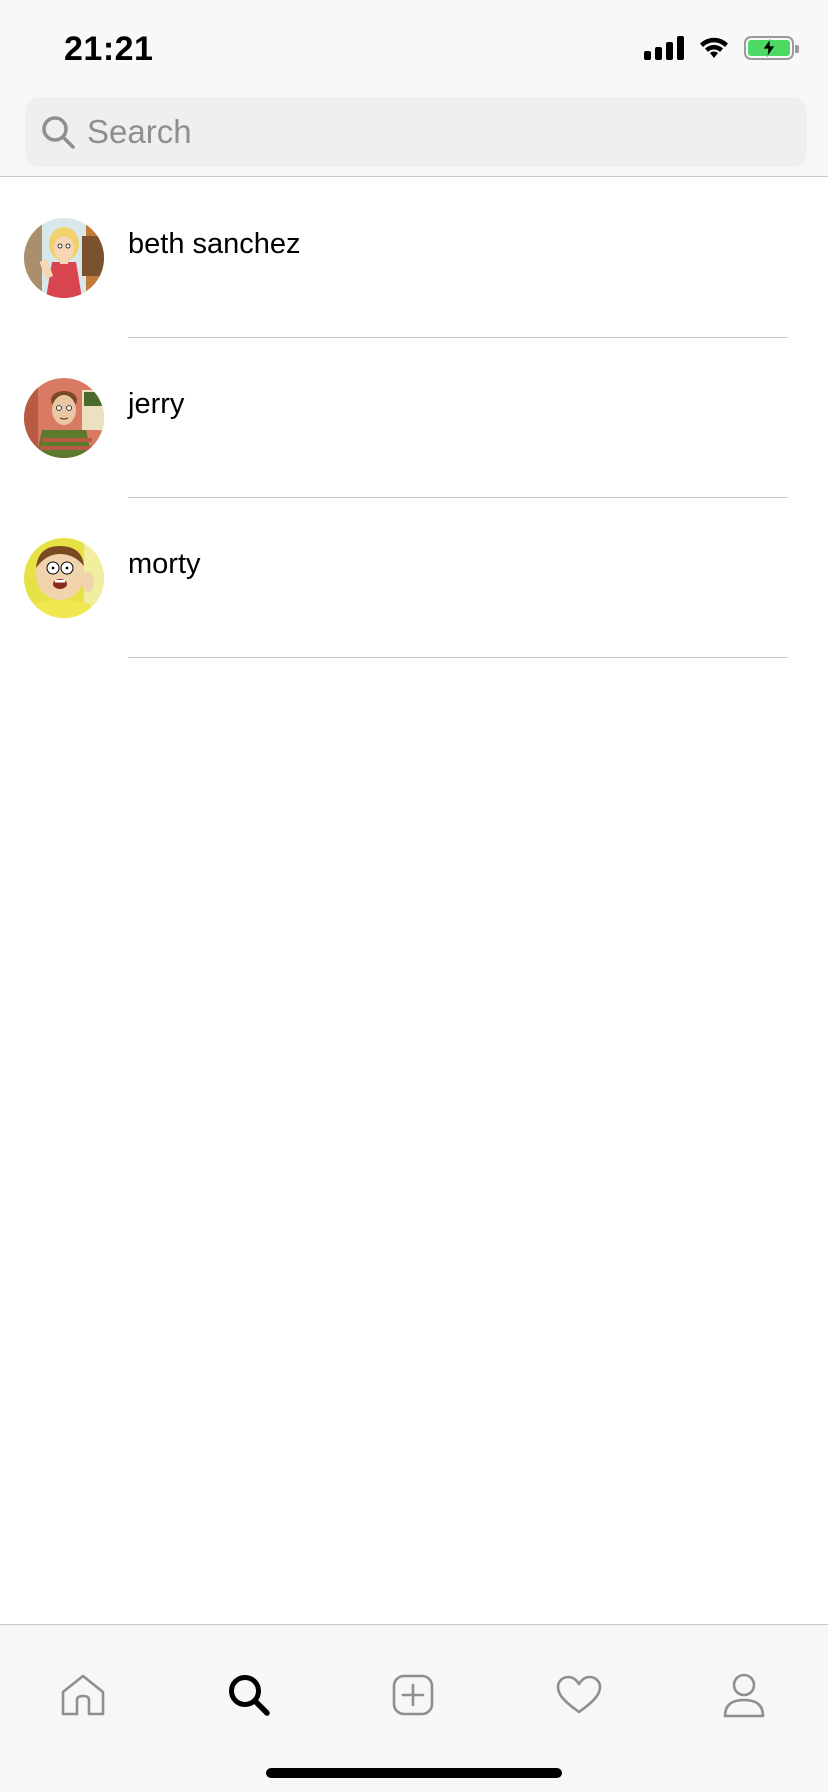 Image resolution: width=828 pixels, height=1792 pixels. What do you see at coordinates (414, 258) in the screenshot?
I see `list-item: beth sanchez` at bounding box center [414, 258].